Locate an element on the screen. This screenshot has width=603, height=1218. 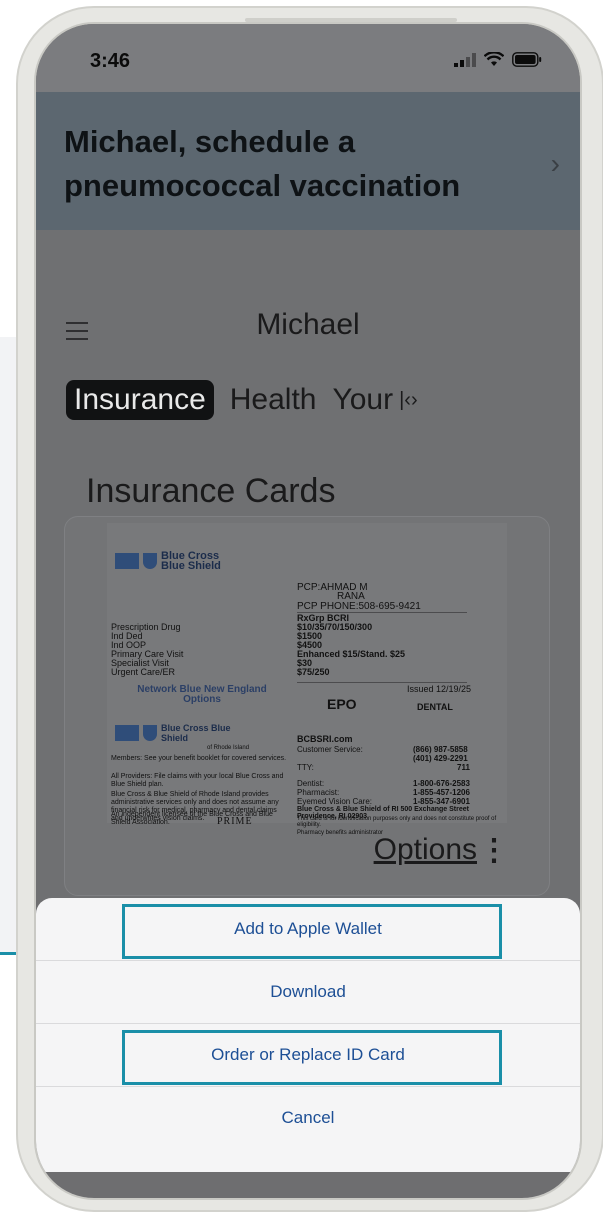
home-indicator-area is located at coordinates (308, 1185).